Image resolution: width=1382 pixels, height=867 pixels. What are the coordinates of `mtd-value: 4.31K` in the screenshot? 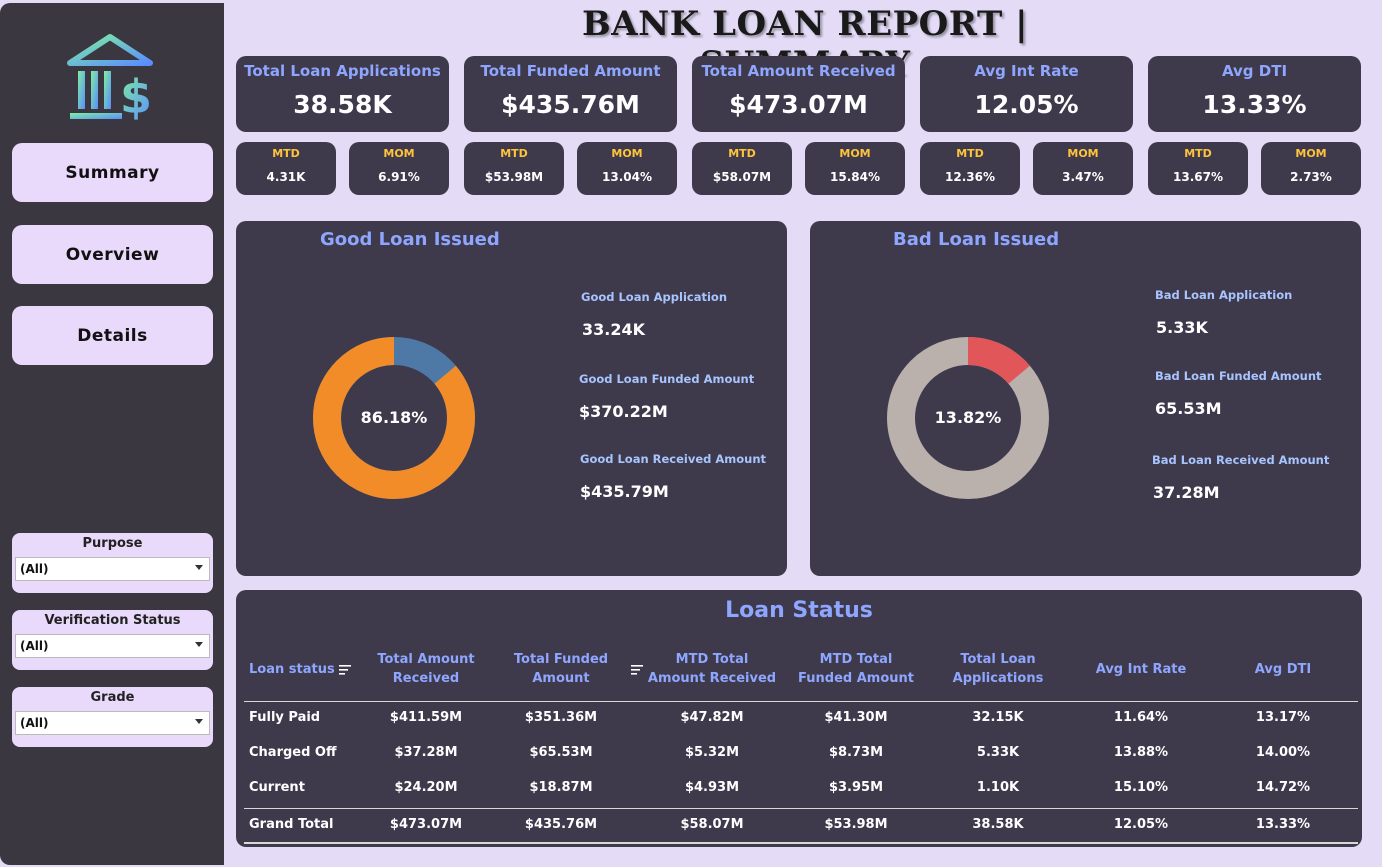 It's located at (286, 177).